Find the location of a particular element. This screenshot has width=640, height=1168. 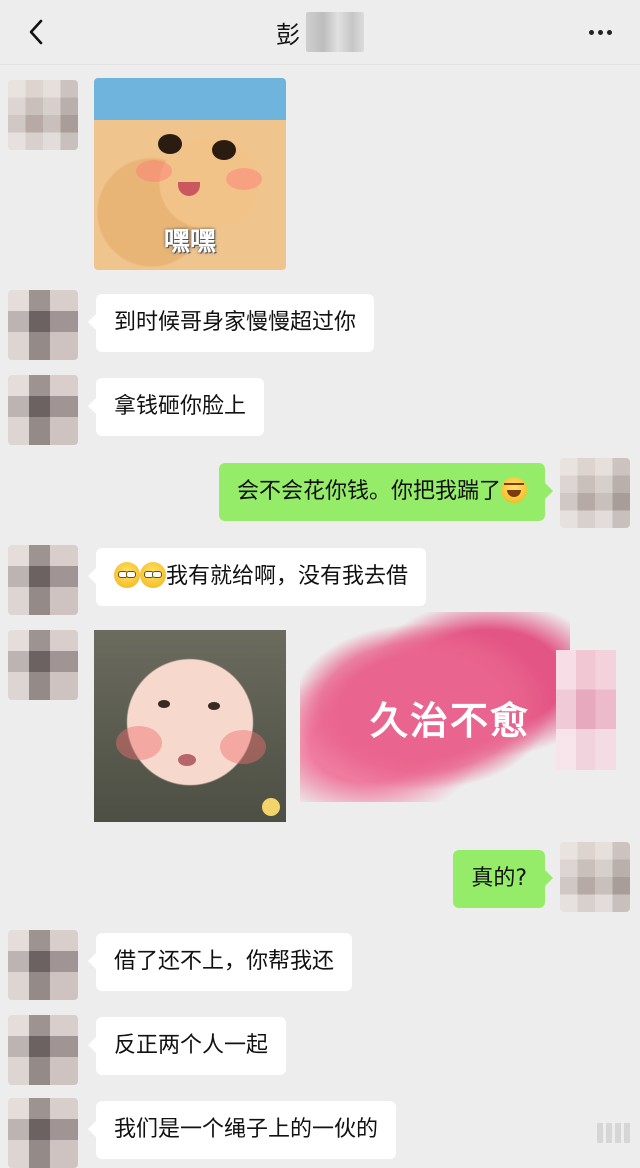

cat-sticker: 嘿嘿 is located at coordinates (190, 174).